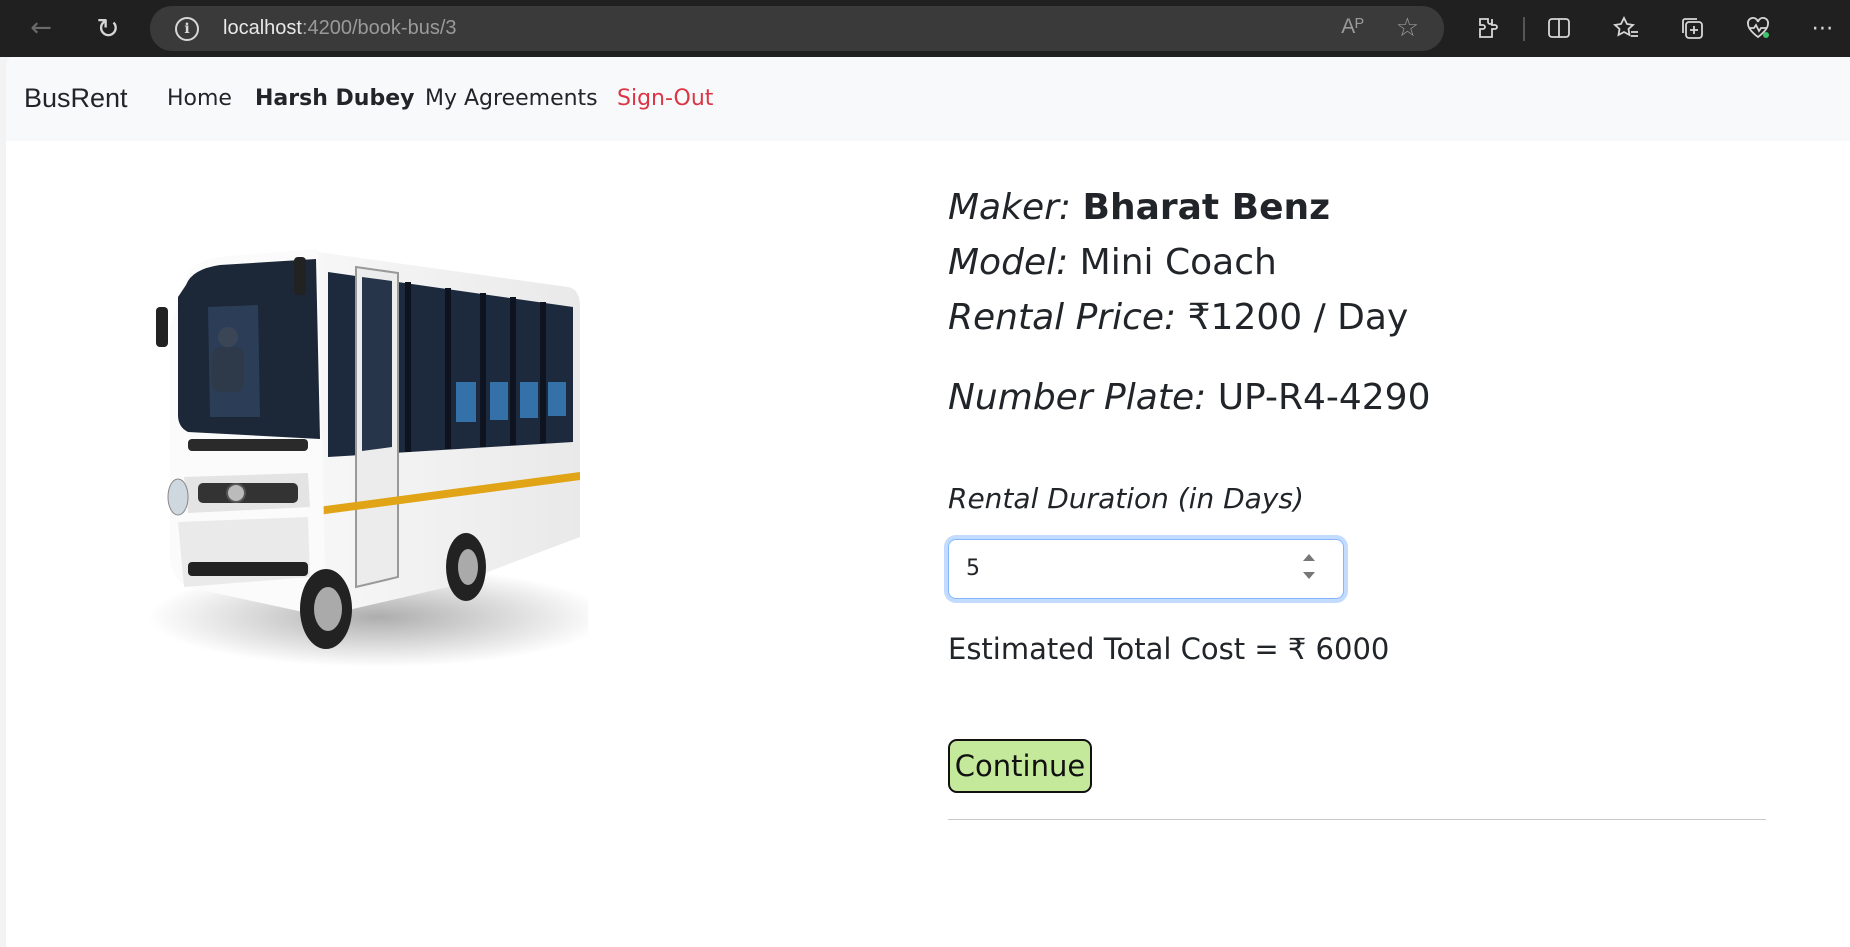 This screenshot has height=947, width=1850. What do you see at coordinates (665, 98) in the screenshot?
I see `nav-signout-link: Sign-Out` at bounding box center [665, 98].